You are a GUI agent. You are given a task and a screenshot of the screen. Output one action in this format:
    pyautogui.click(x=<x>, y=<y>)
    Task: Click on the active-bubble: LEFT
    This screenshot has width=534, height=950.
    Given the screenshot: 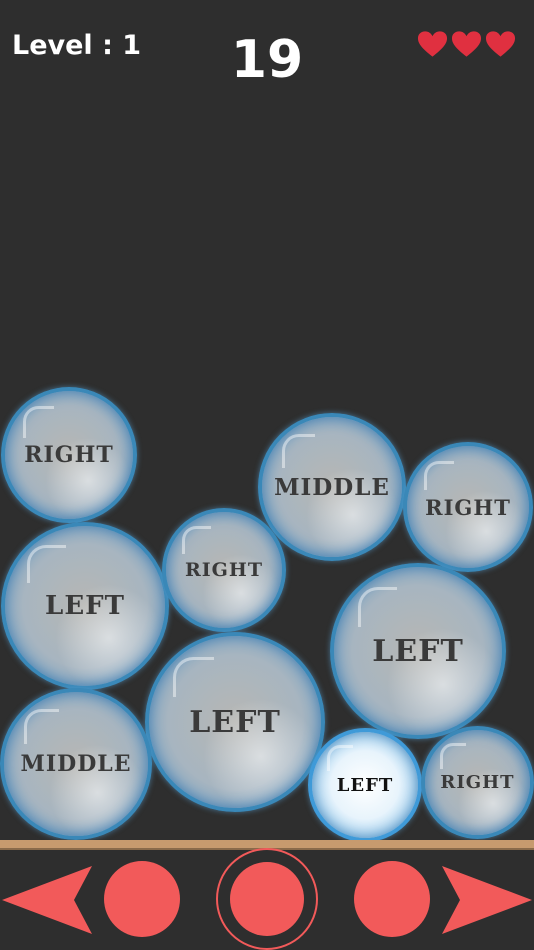 What is the action you would take?
    pyautogui.click(x=365, y=785)
    